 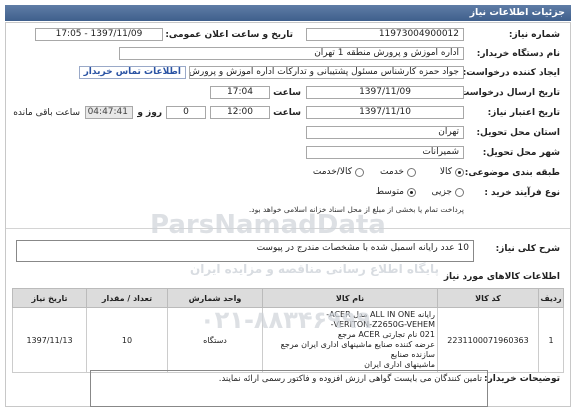 I want to click on section-divider, so click(x=288, y=228).